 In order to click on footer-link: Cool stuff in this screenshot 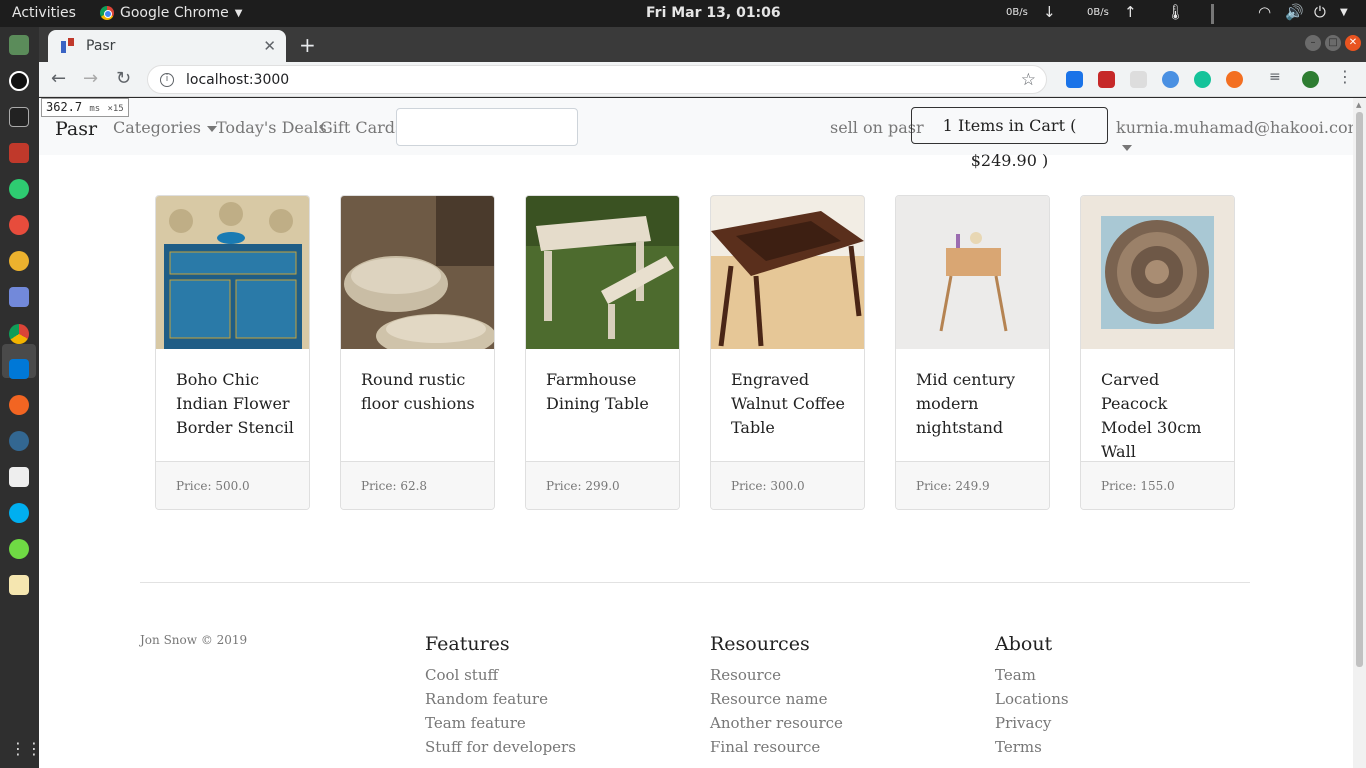, I will do `click(500, 675)`.